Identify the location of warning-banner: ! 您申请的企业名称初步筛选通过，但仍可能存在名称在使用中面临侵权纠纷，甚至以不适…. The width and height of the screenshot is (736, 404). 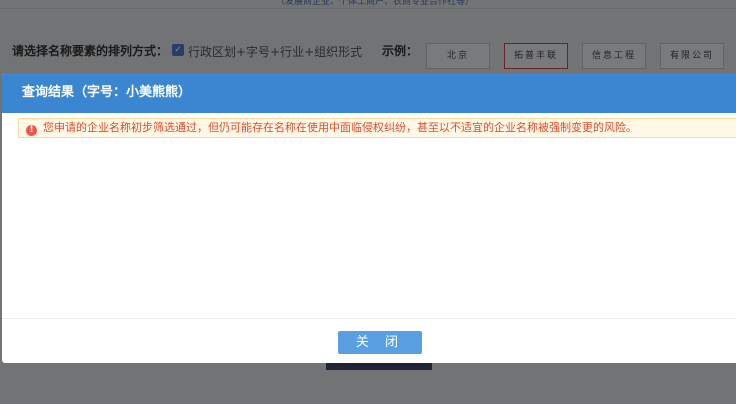
(377, 128).